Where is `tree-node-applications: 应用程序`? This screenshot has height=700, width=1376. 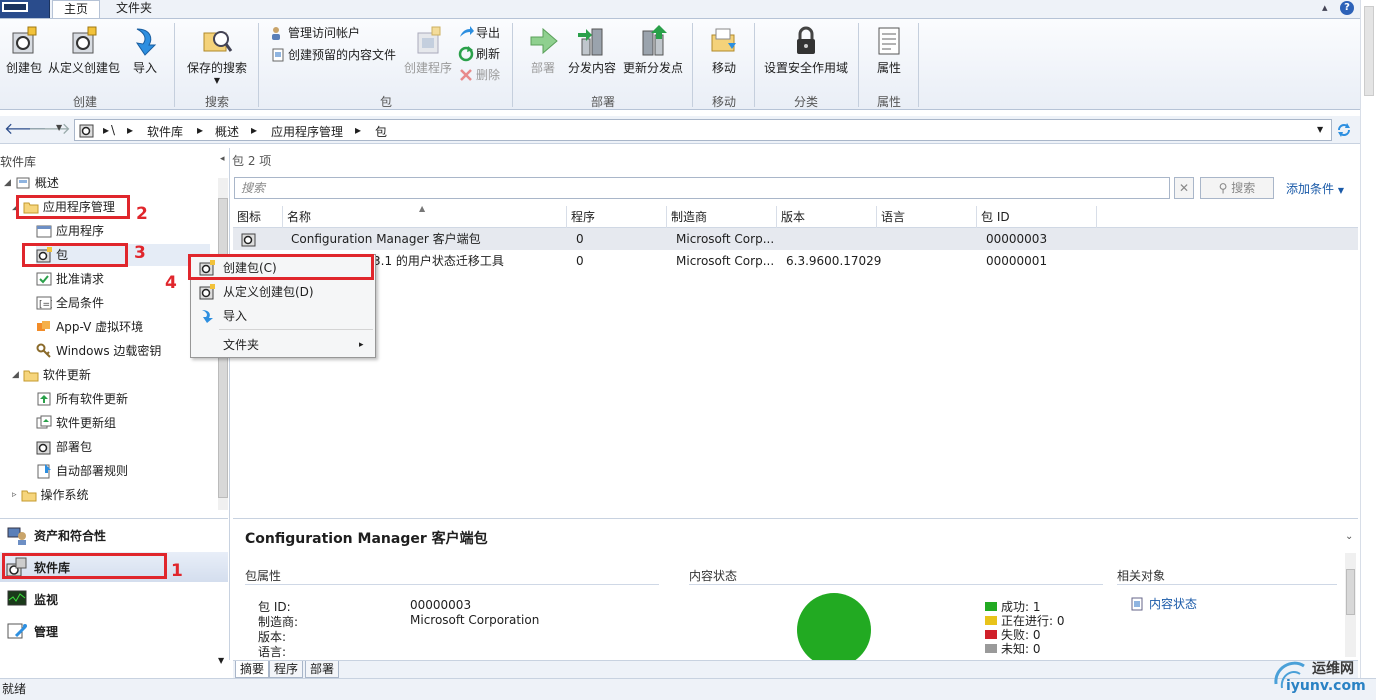
tree-node-applications: 应用程序 is located at coordinates (70, 231).